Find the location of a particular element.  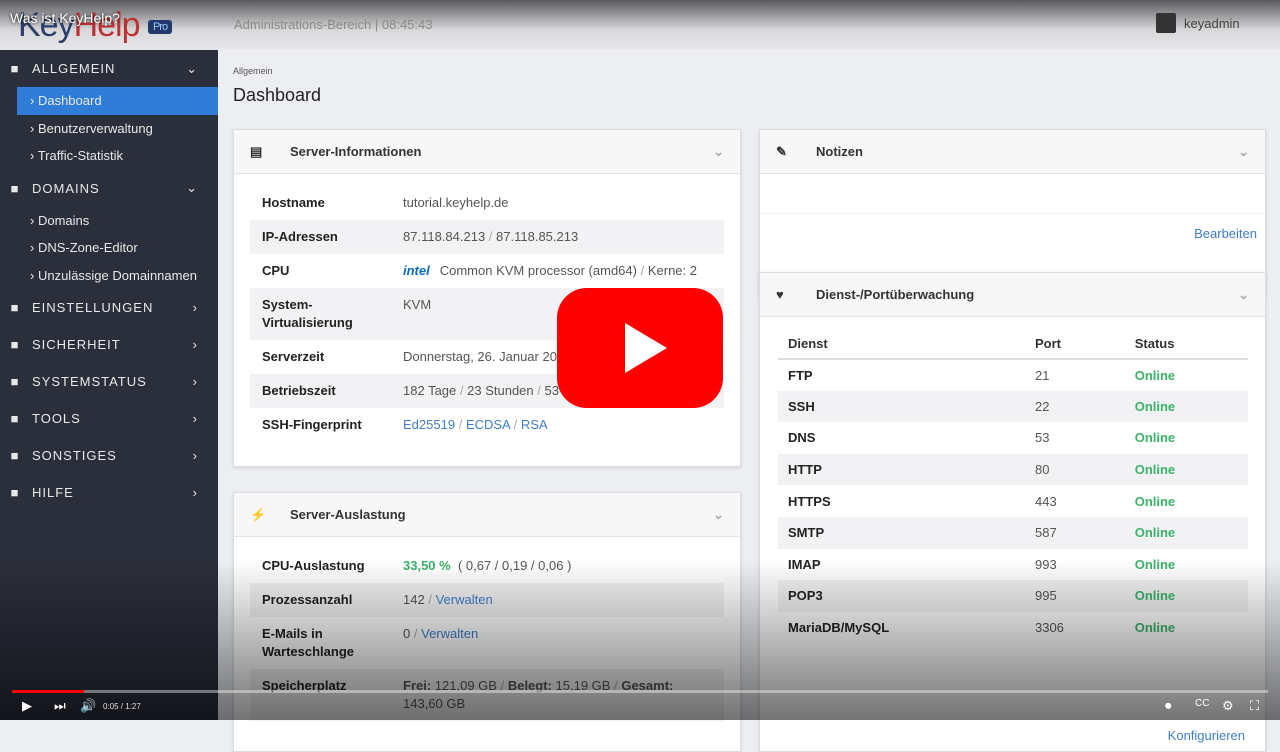

manage-processes-link: Verwalten is located at coordinates (464, 599).